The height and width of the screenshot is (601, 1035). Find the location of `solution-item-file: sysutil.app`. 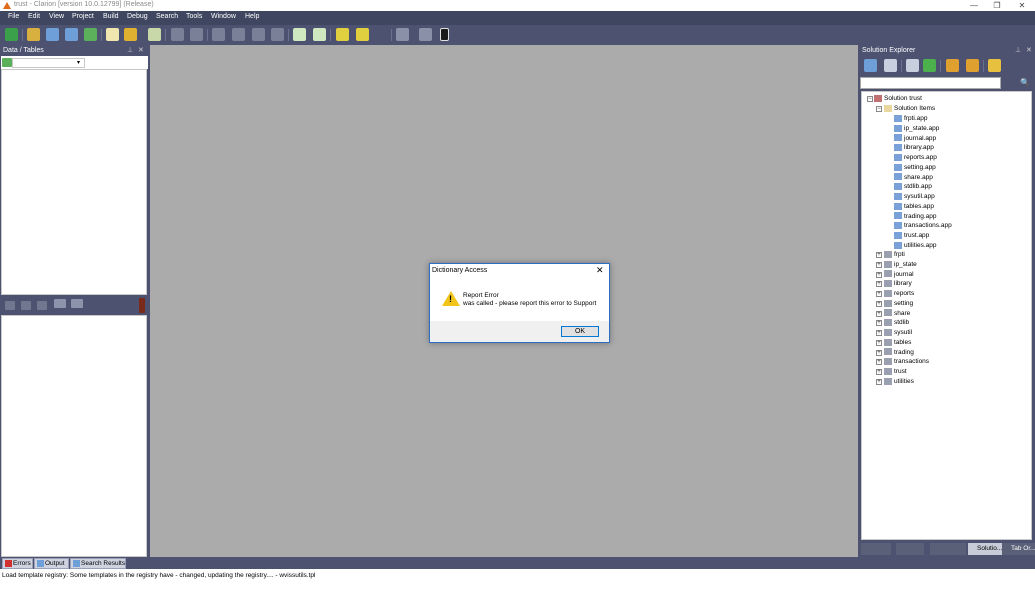

solution-item-file: sysutil.app is located at coordinates (914, 196).